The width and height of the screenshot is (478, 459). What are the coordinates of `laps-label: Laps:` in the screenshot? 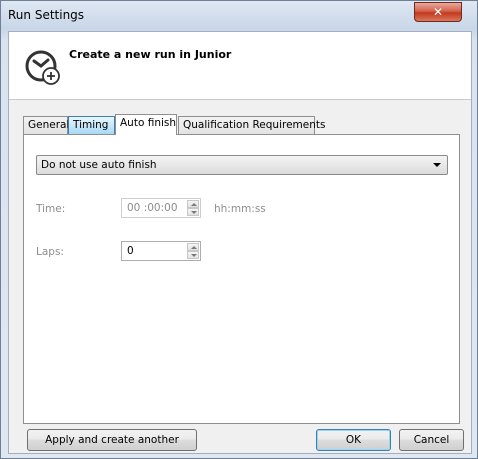 It's located at (50, 252).